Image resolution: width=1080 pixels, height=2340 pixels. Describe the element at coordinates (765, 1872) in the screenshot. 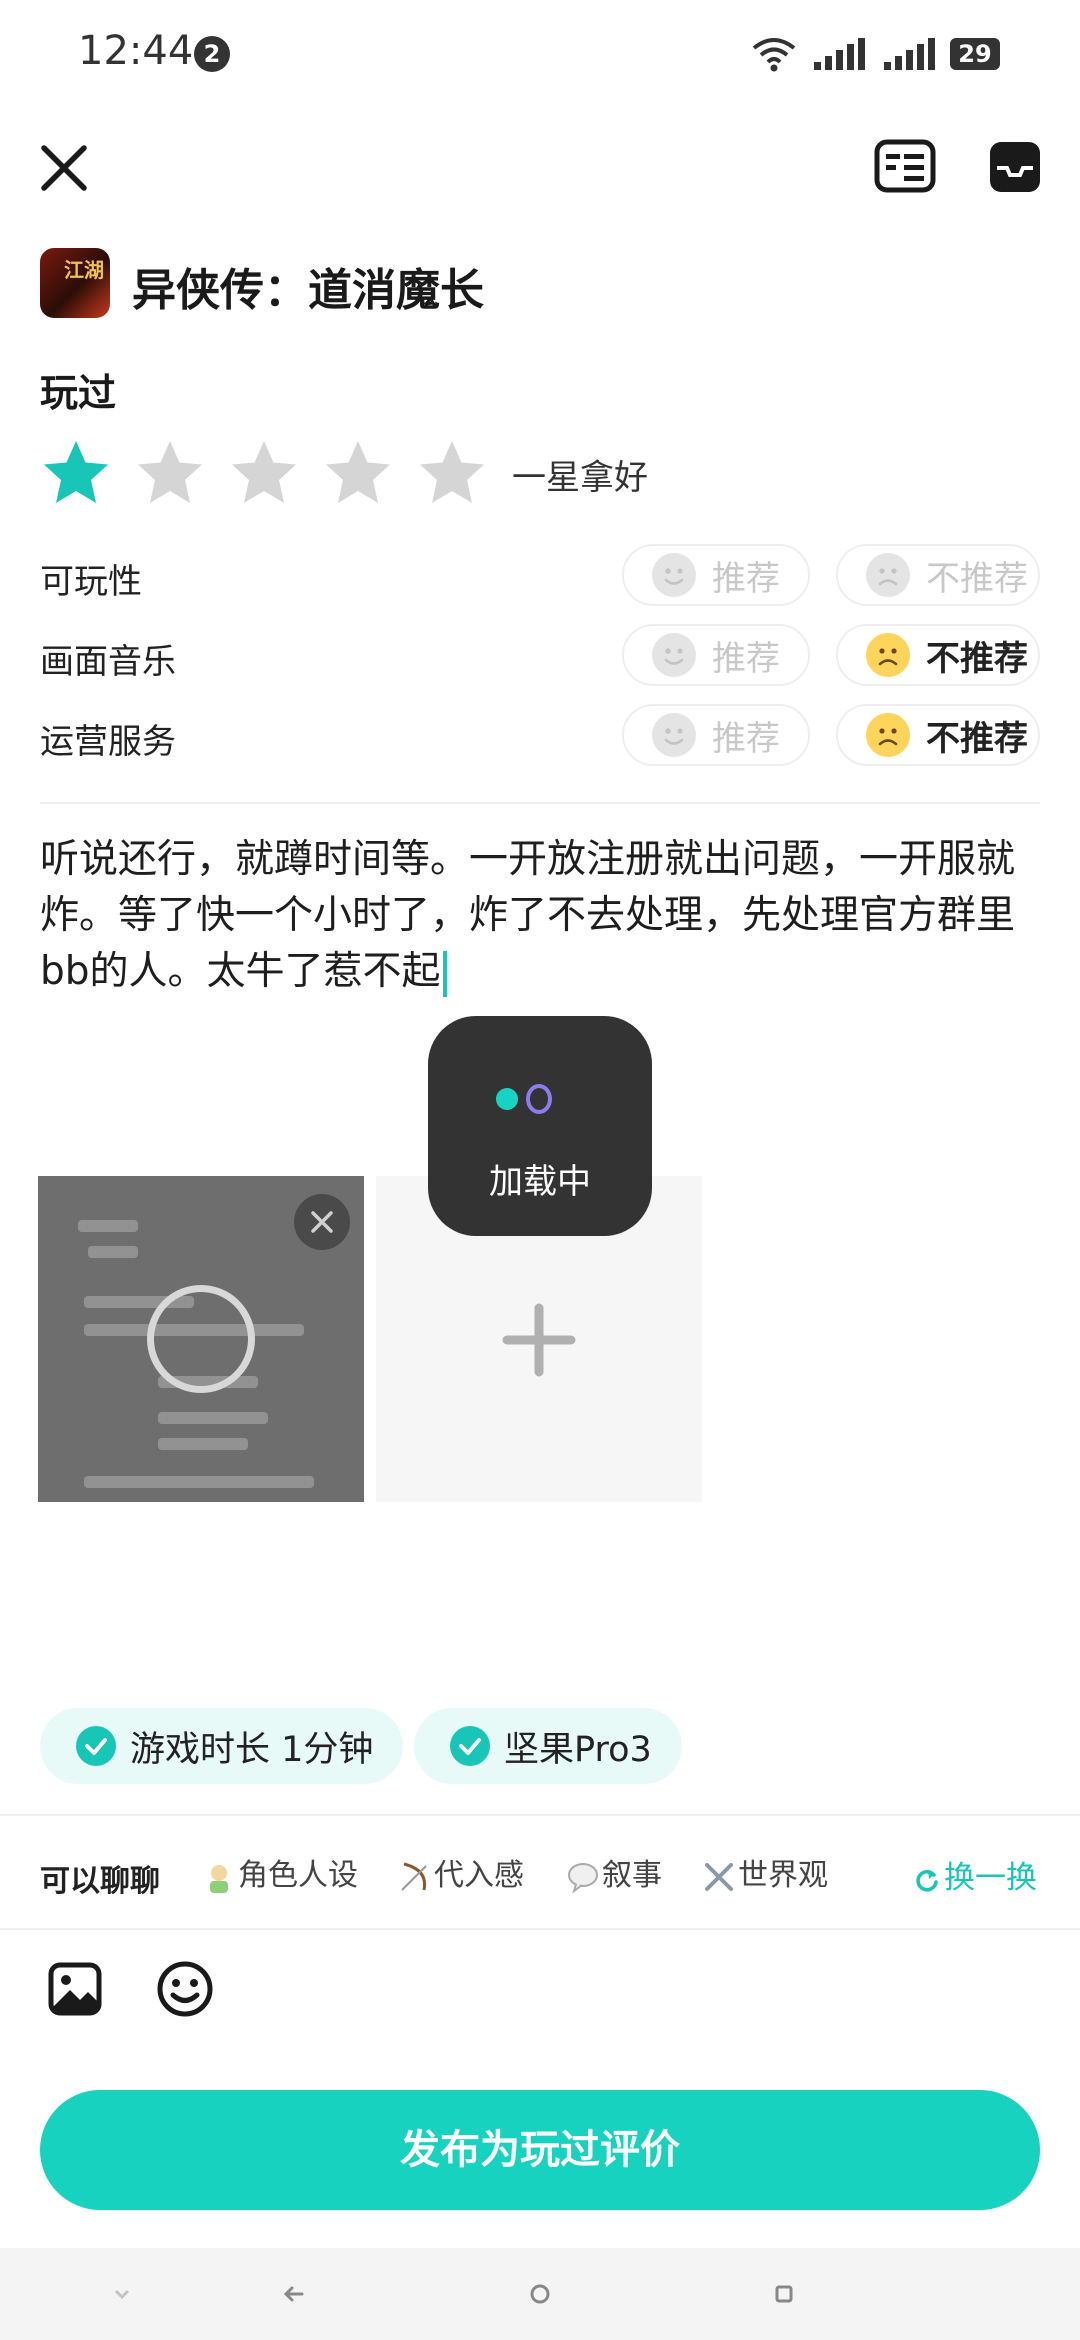

I see `topic-worldview: 世界观` at that location.